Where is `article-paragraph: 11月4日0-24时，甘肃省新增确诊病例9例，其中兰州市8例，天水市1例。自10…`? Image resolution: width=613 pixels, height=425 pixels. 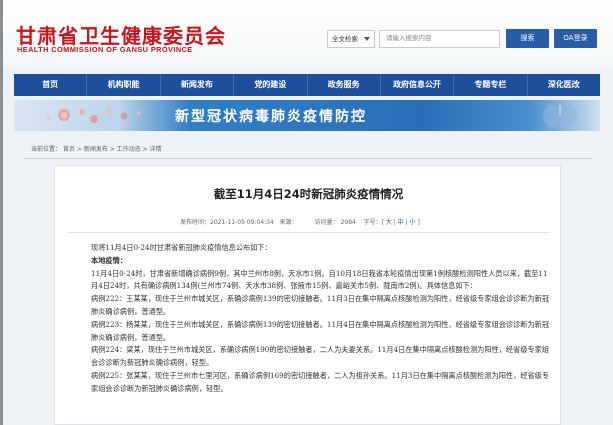
article-paragraph: 11月4日0-24时，甘肃省新增确诊病例9例，其中兰州市8例，天水市1例。自10… is located at coordinates (319, 279).